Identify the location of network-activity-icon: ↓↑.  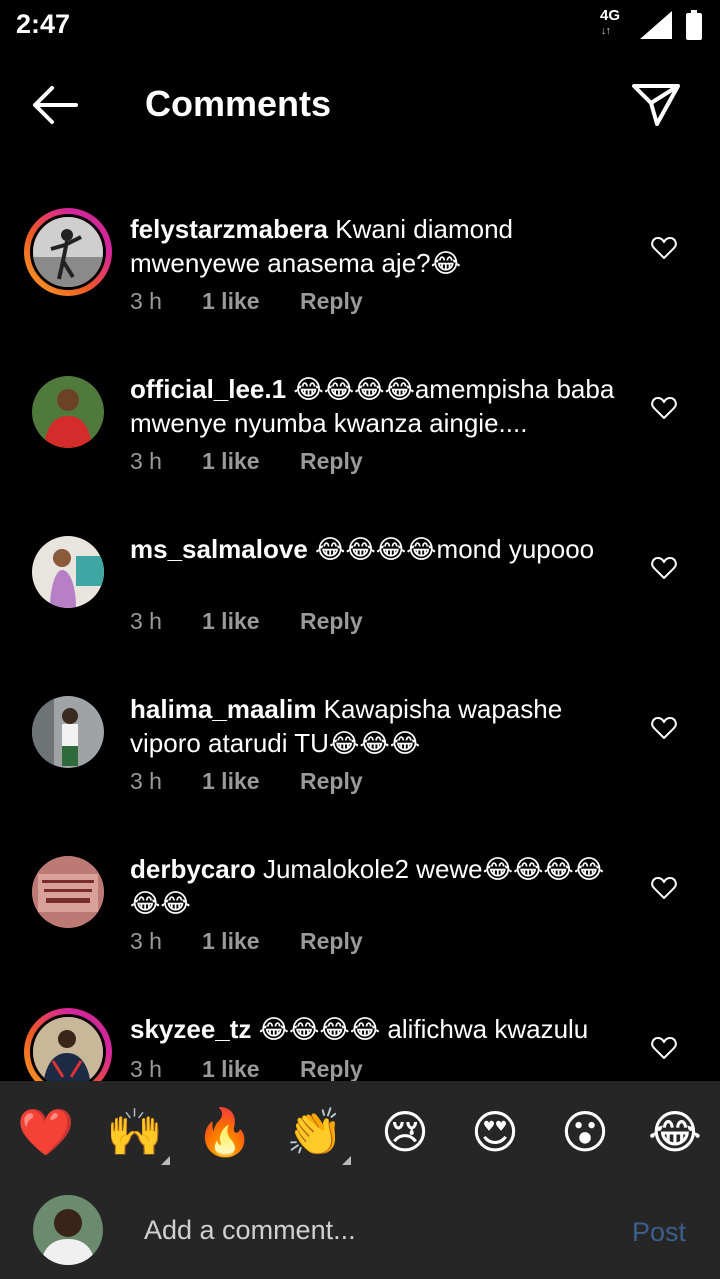
(606, 31).